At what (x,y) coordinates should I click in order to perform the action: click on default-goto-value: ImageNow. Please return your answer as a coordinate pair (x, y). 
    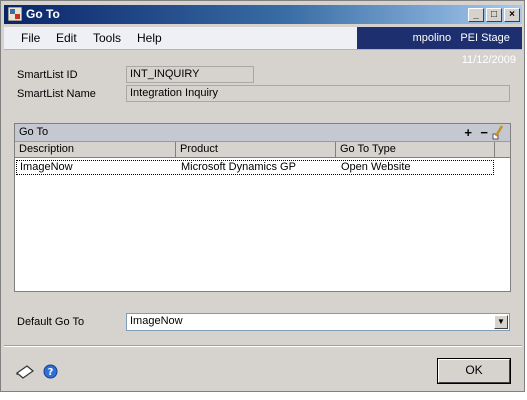
    Looking at the image, I should click on (156, 321).